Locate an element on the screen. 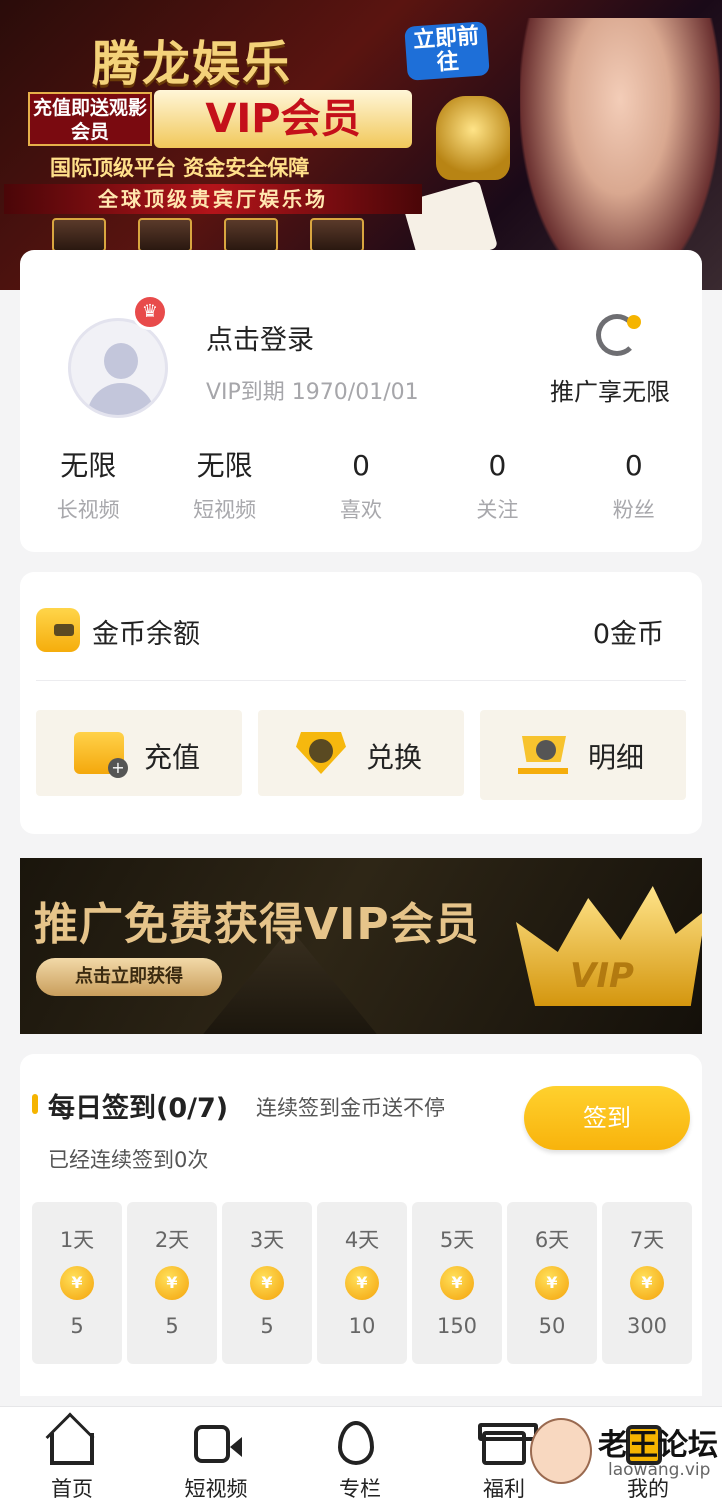 The width and height of the screenshot is (722, 1500). promote-unlimited-link: 推广享无限 is located at coordinates (610, 389).